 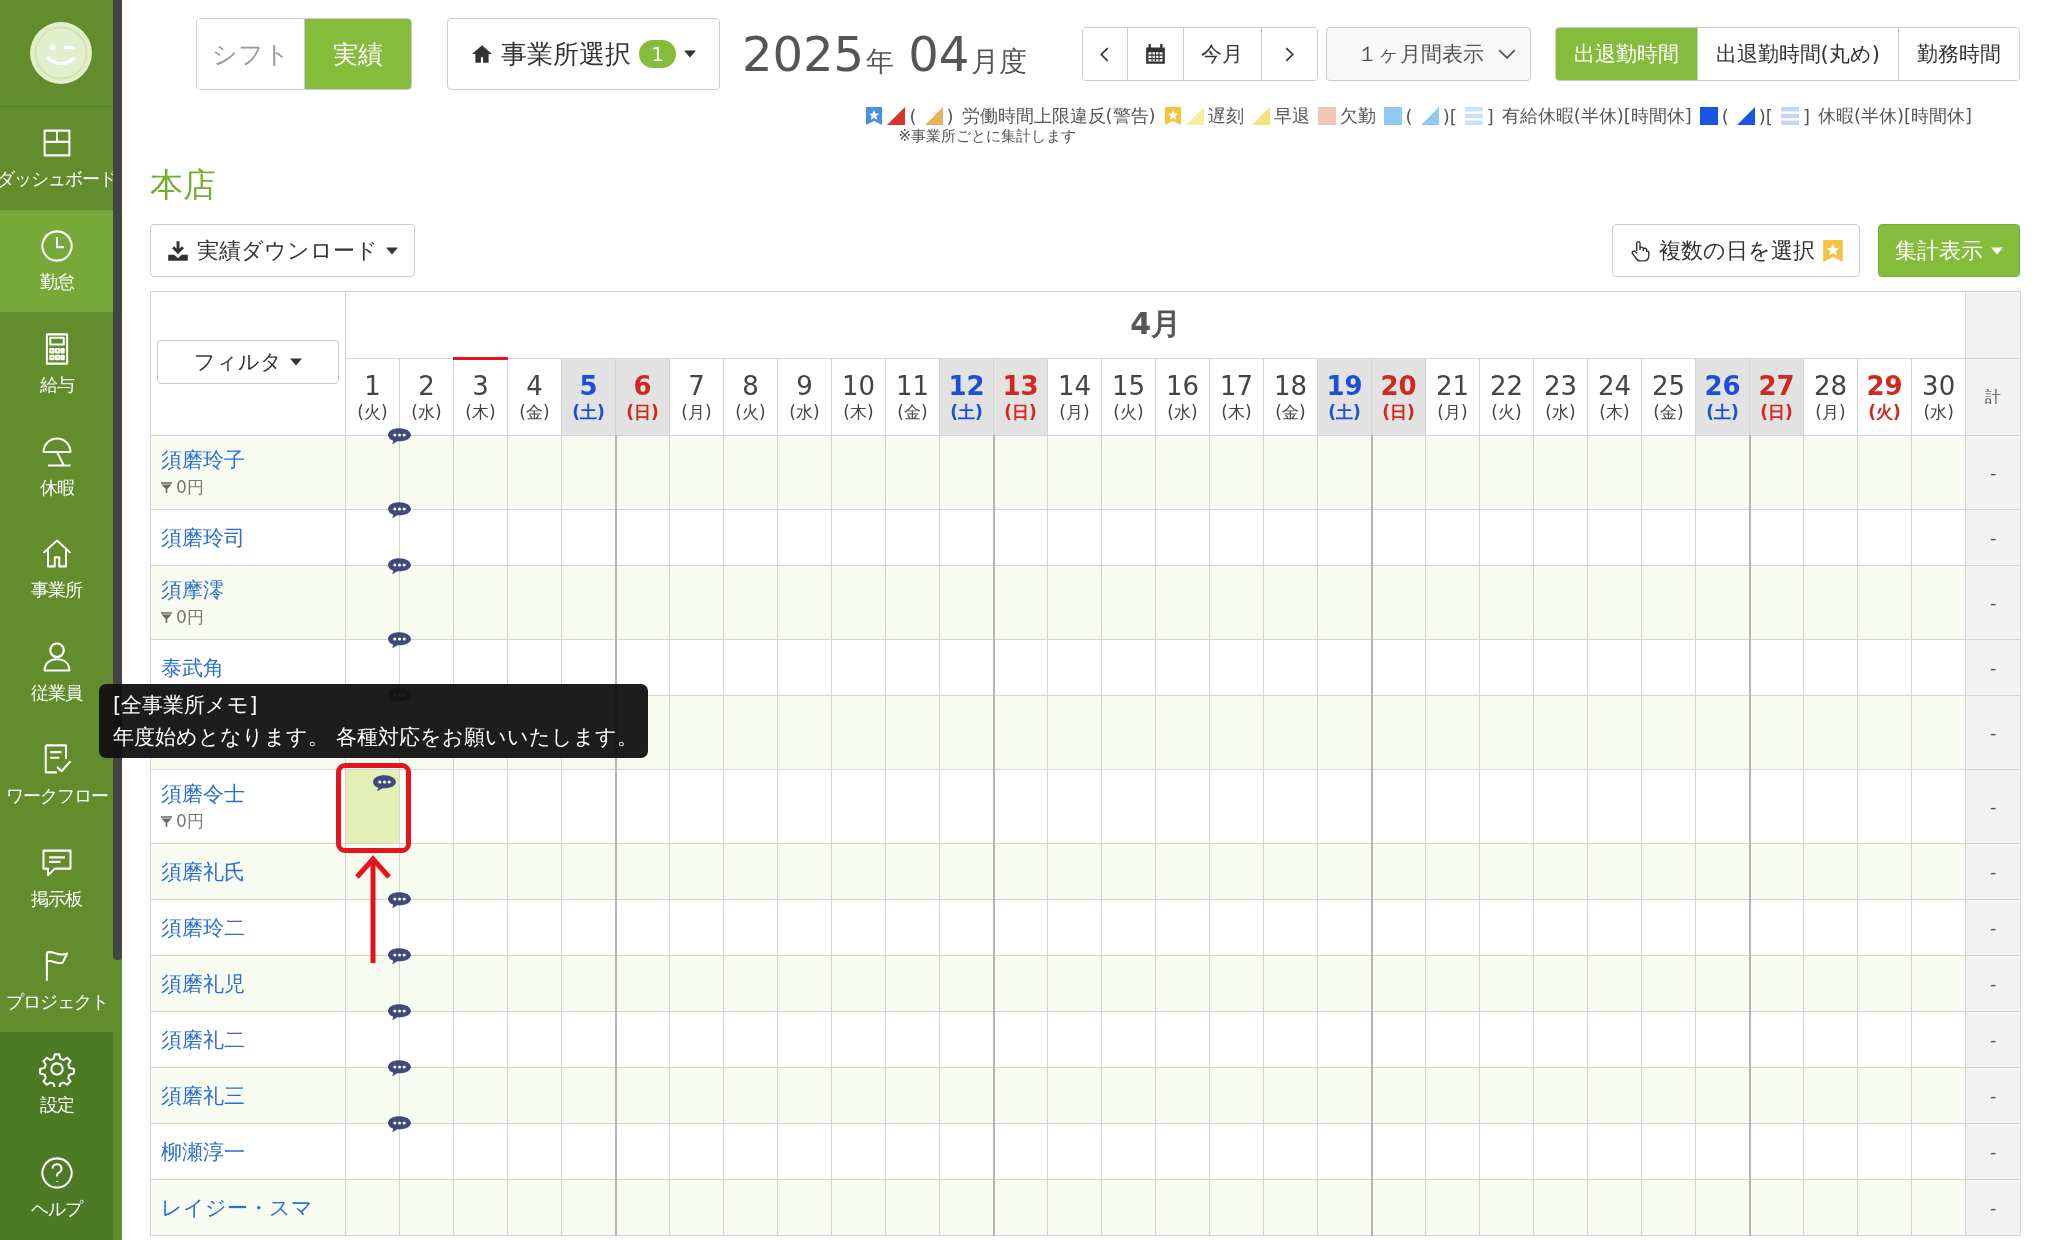 I want to click on day-header: 5 (土), so click(x=588, y=397).